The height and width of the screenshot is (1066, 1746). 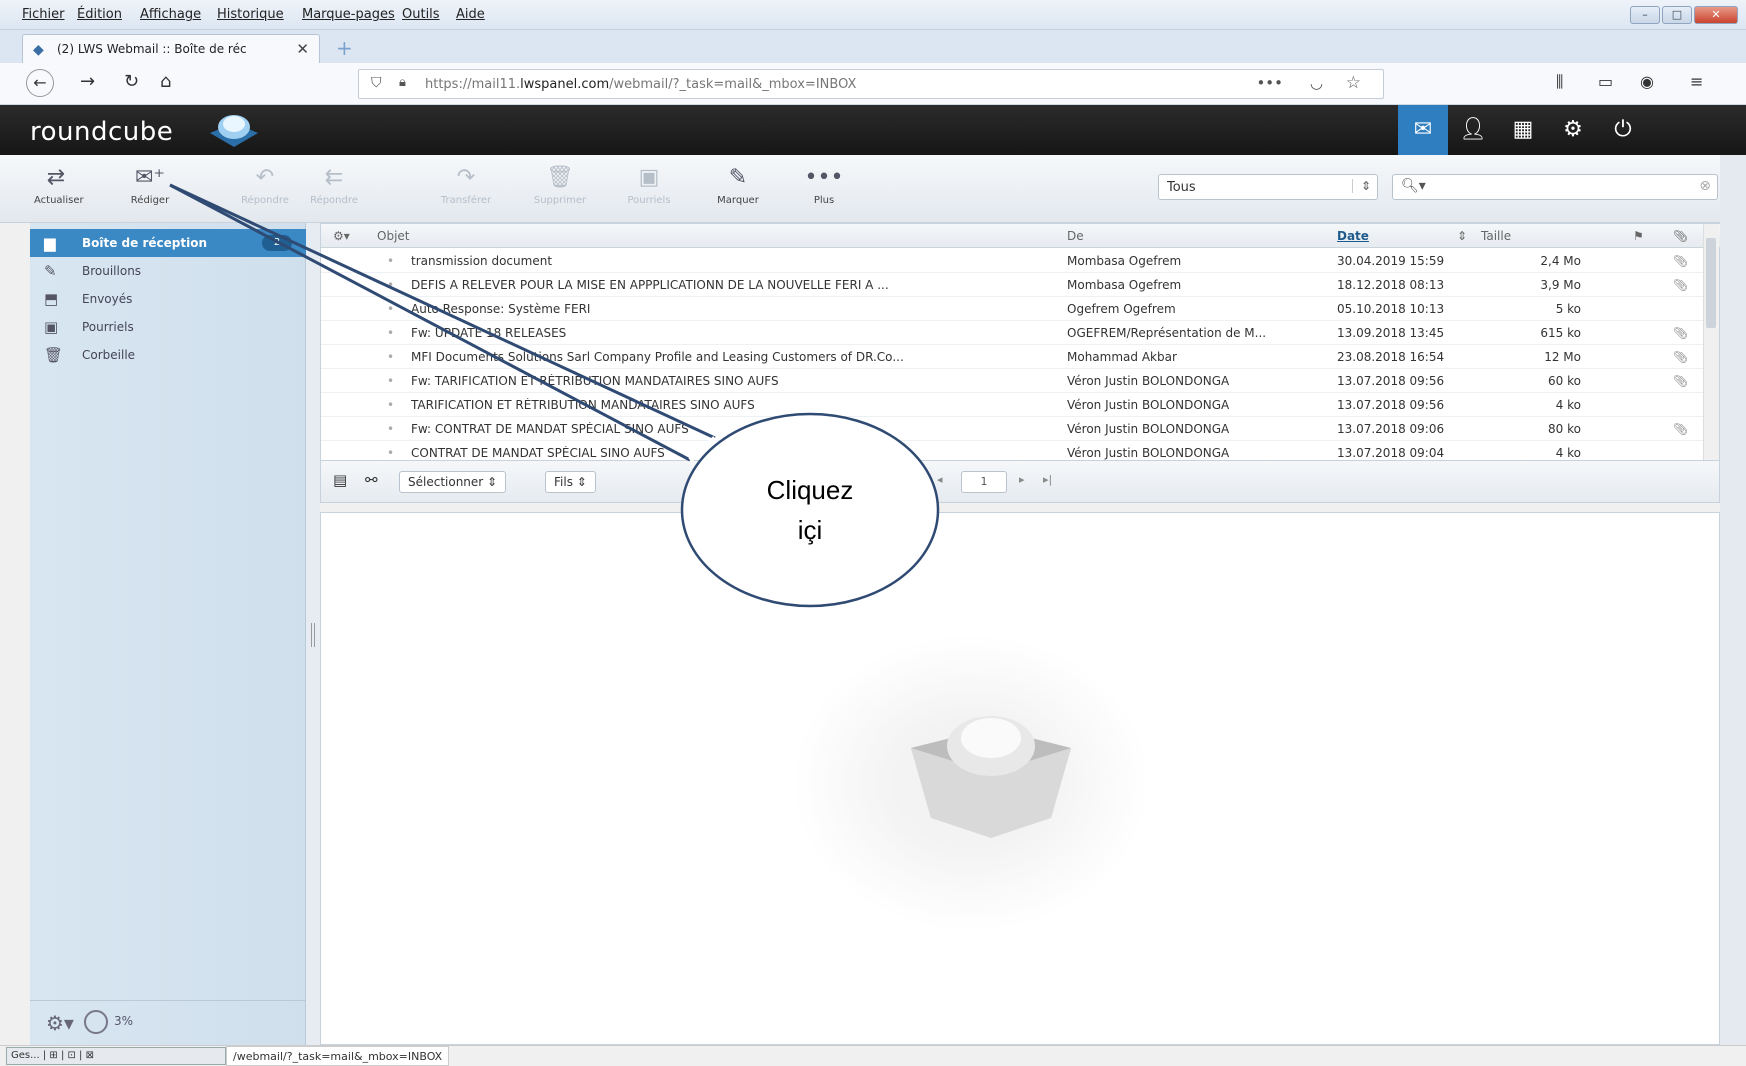 What do you see at coordinates (168, 355) in the screenshot?
I see `folder-trash: 🗑︎ Corbeille` at bounding box center [168, 355].